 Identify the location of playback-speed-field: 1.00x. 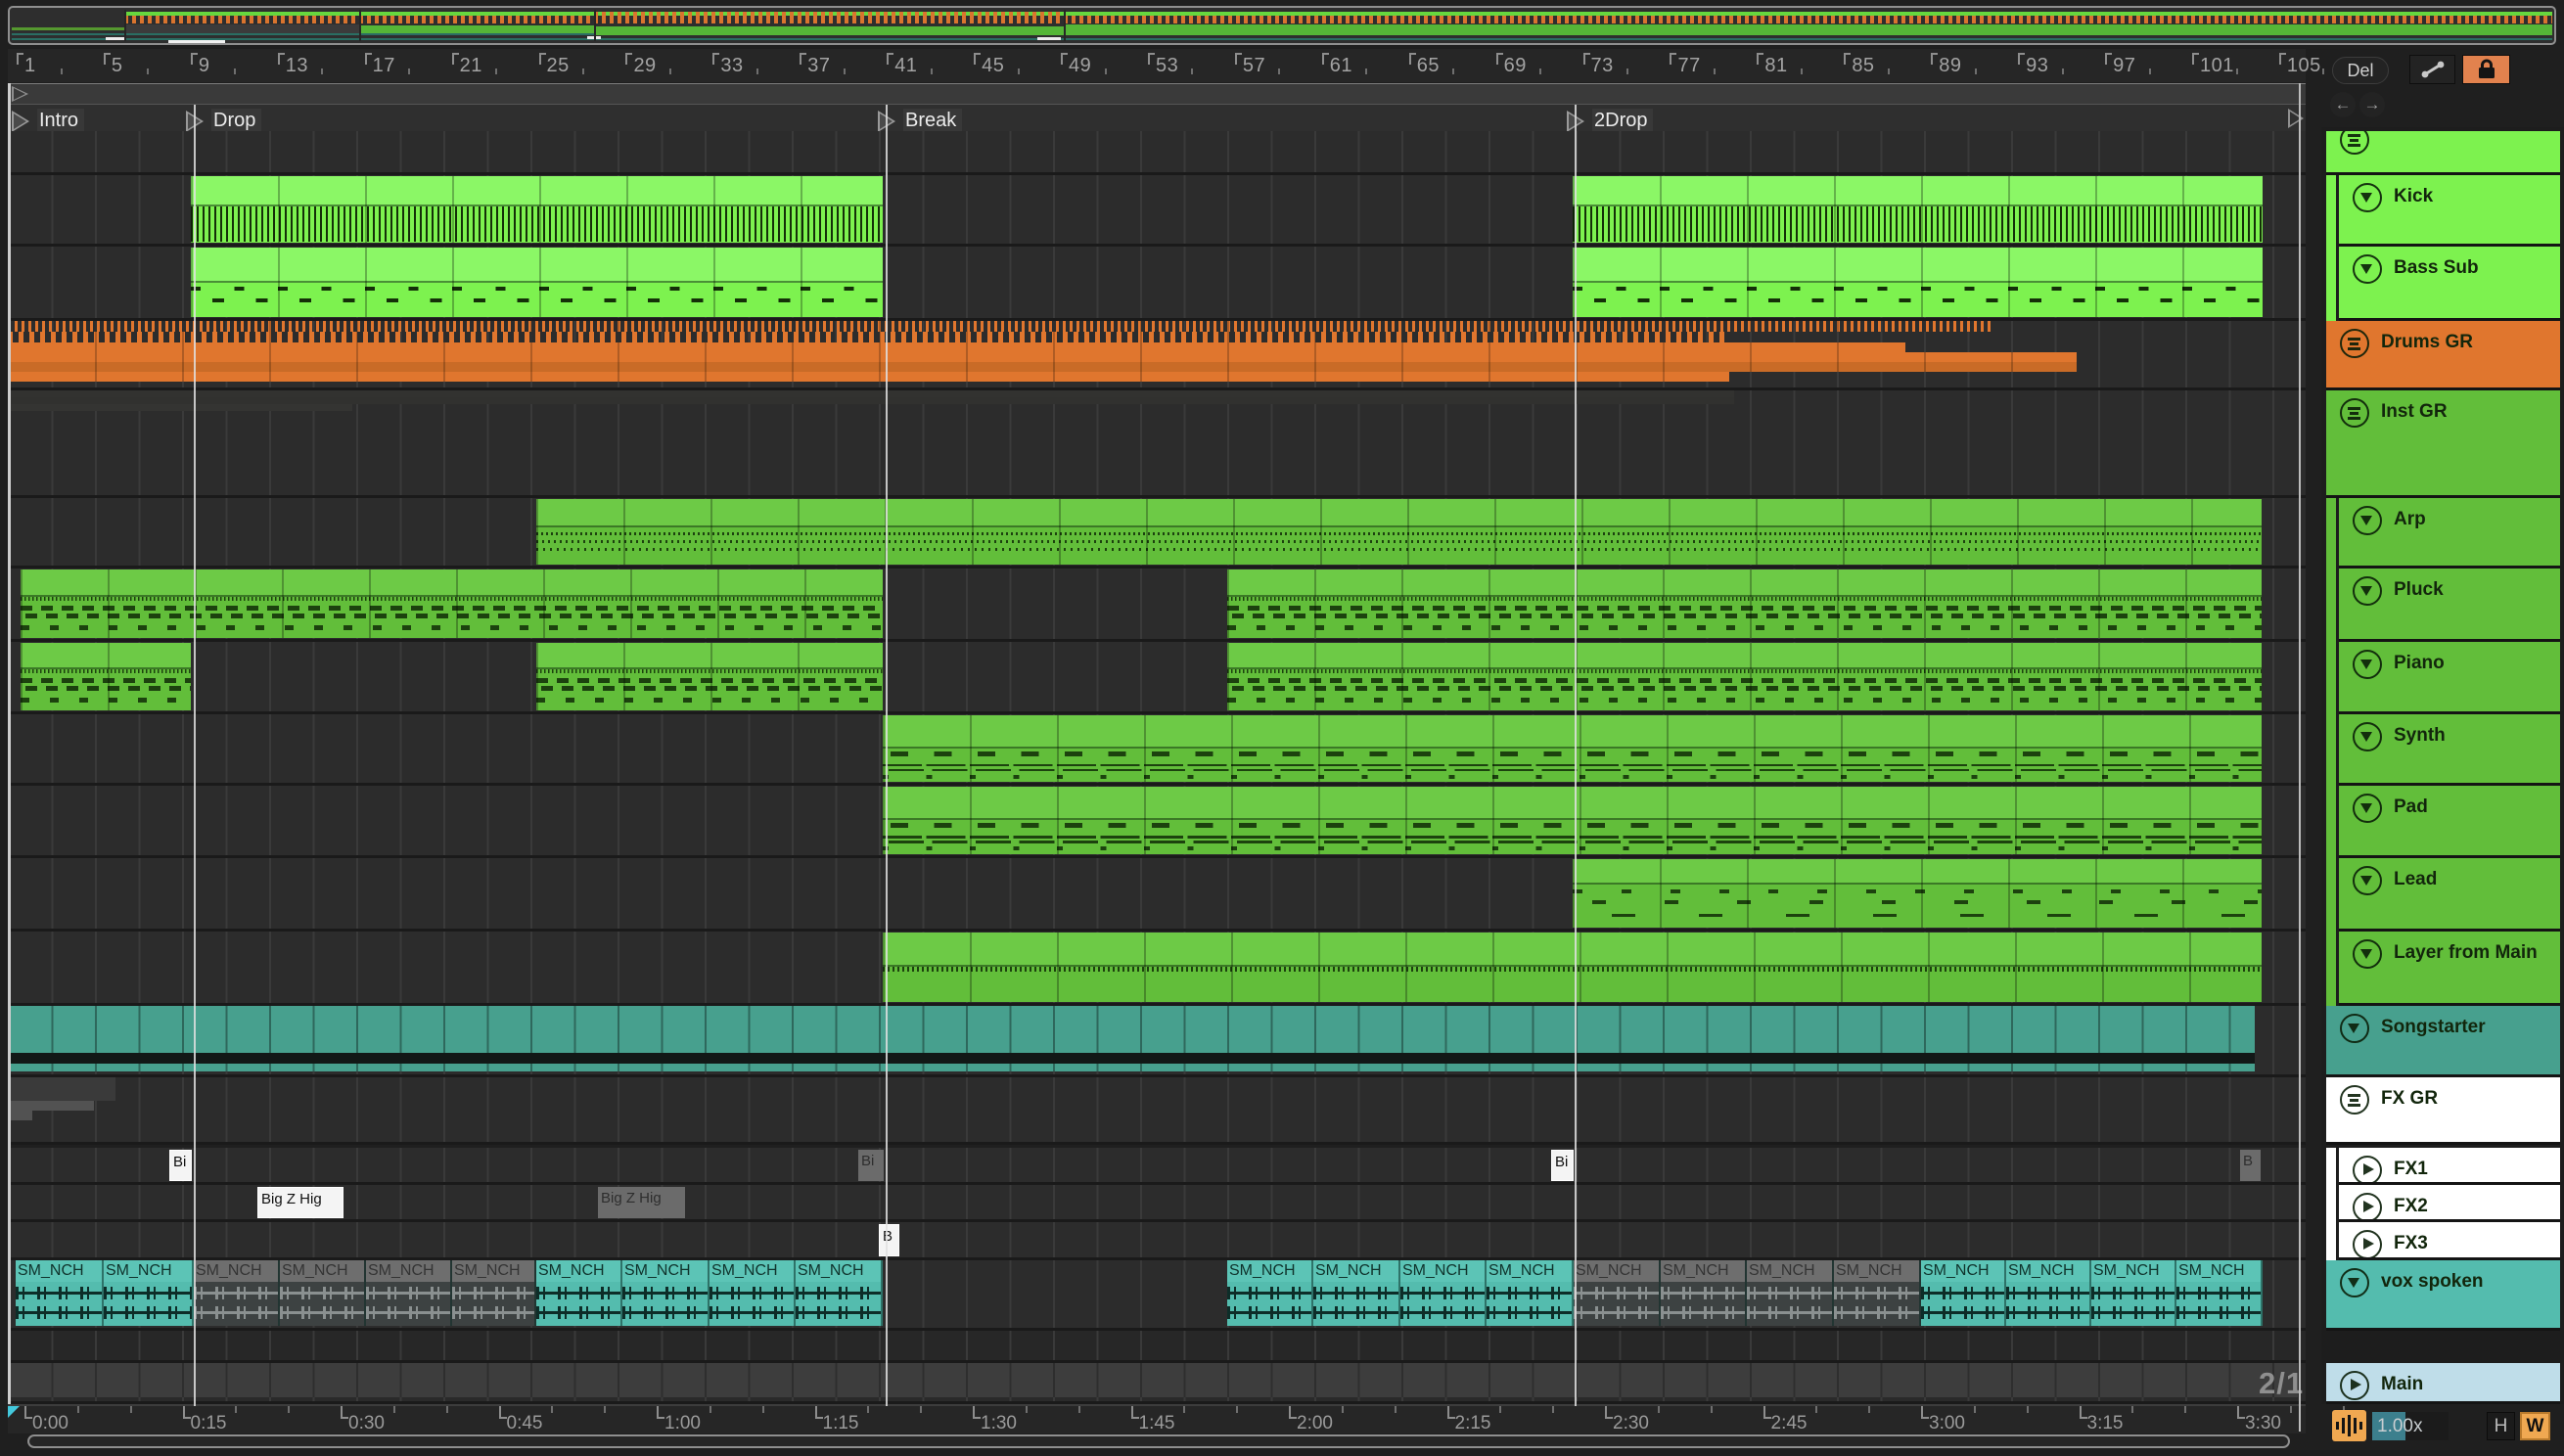
(2410, 1426).